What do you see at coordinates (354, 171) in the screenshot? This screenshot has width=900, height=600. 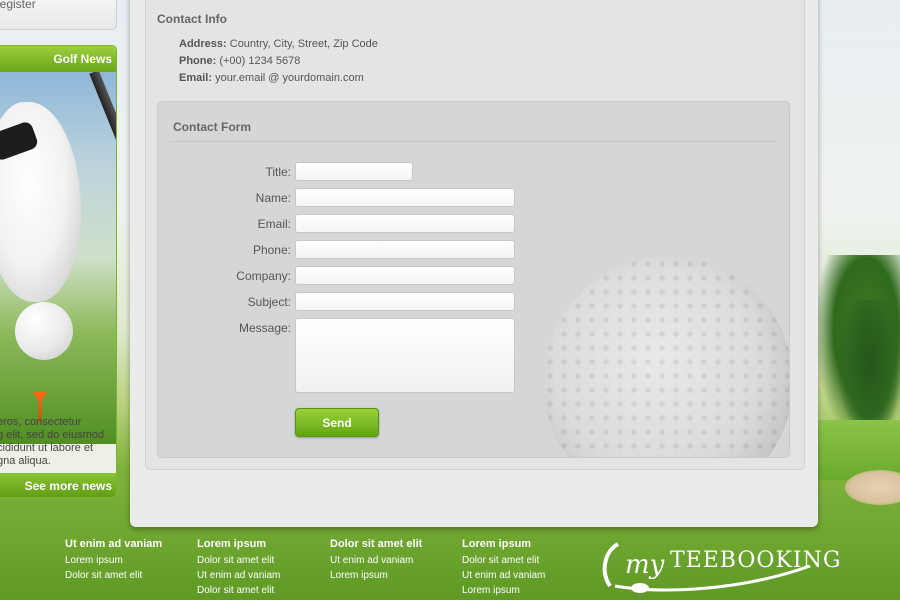 I see `title-field` at bounding box center [354, 171].